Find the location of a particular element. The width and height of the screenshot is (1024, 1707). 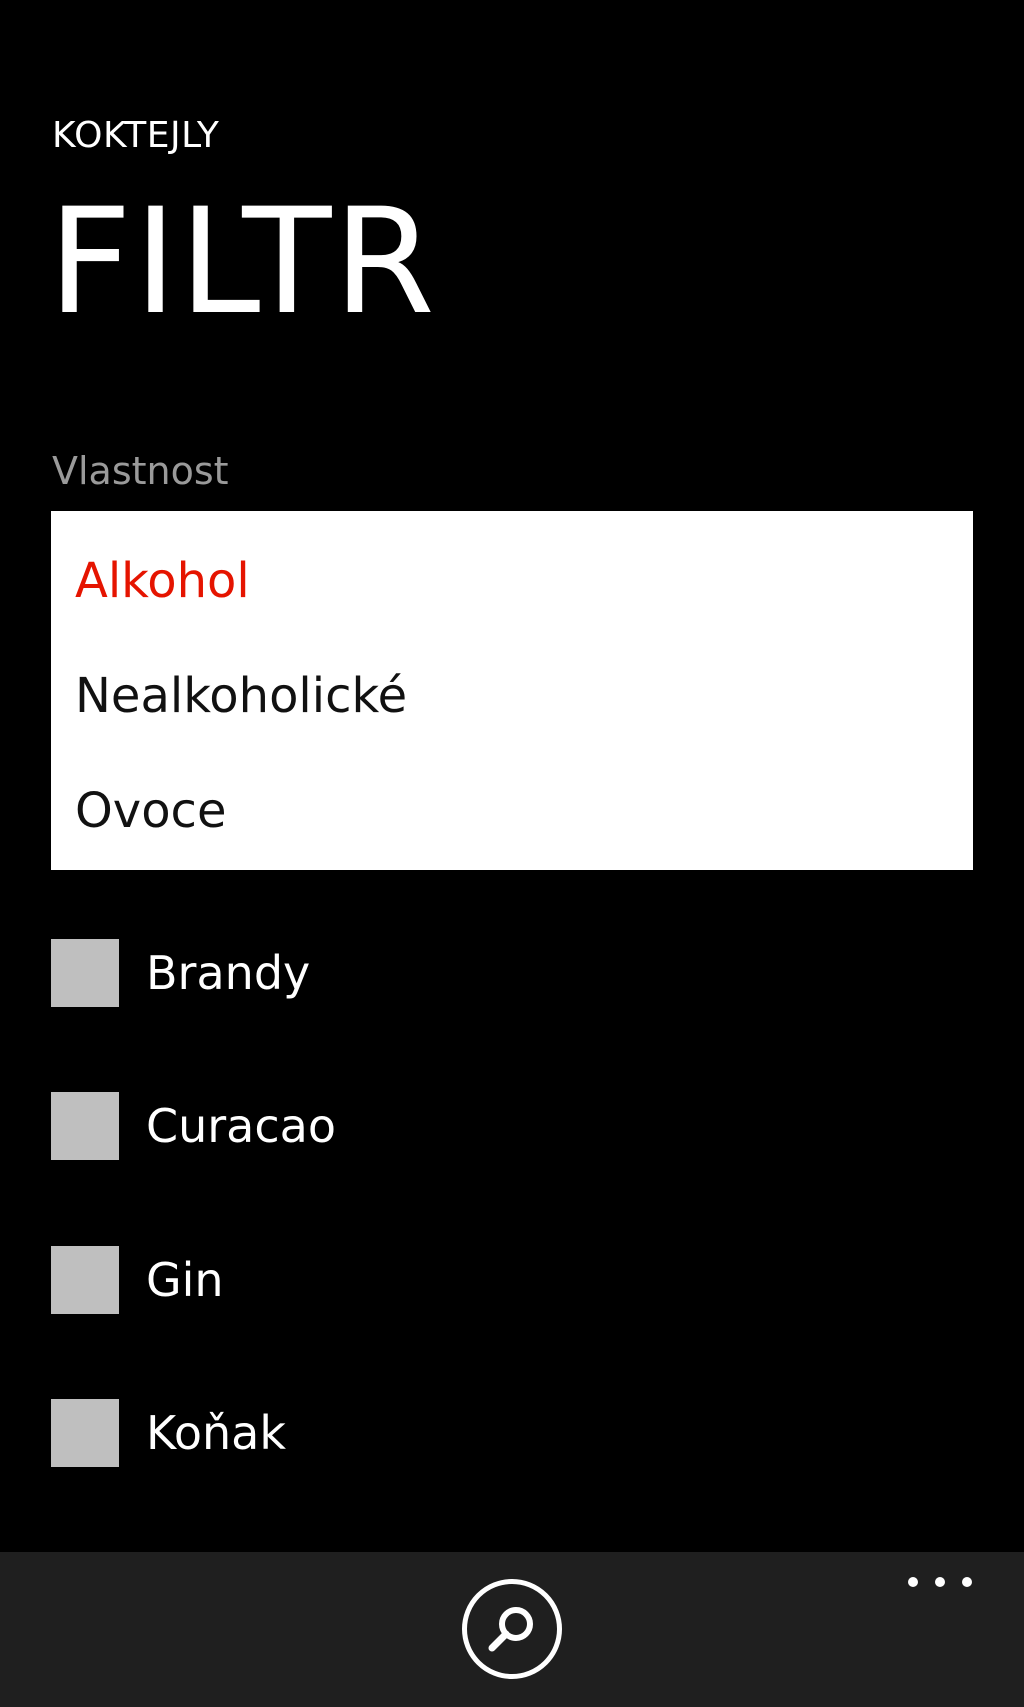

search-button is located at coordinates (512, 1629).